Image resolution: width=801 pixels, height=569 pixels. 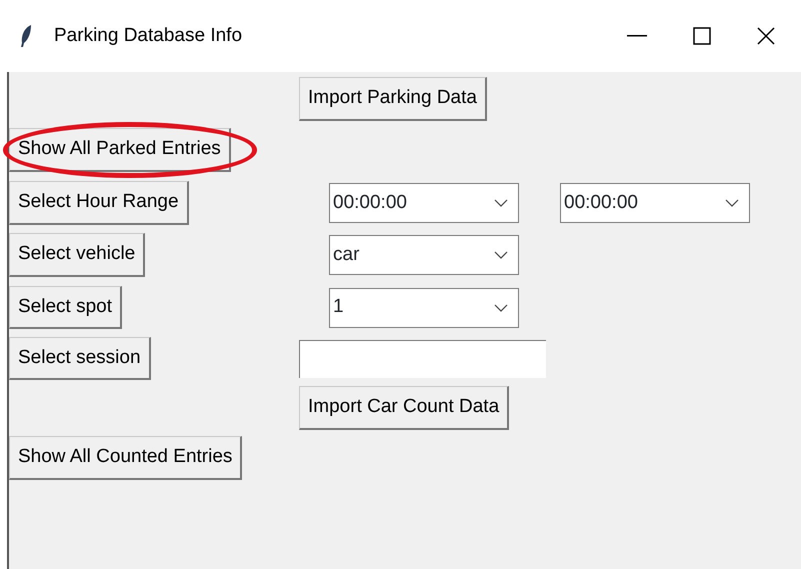 What do you see at coordinates (346, 254) in the screenshot?
I see `dropdown-value: car` at bounding box center [346, 254].